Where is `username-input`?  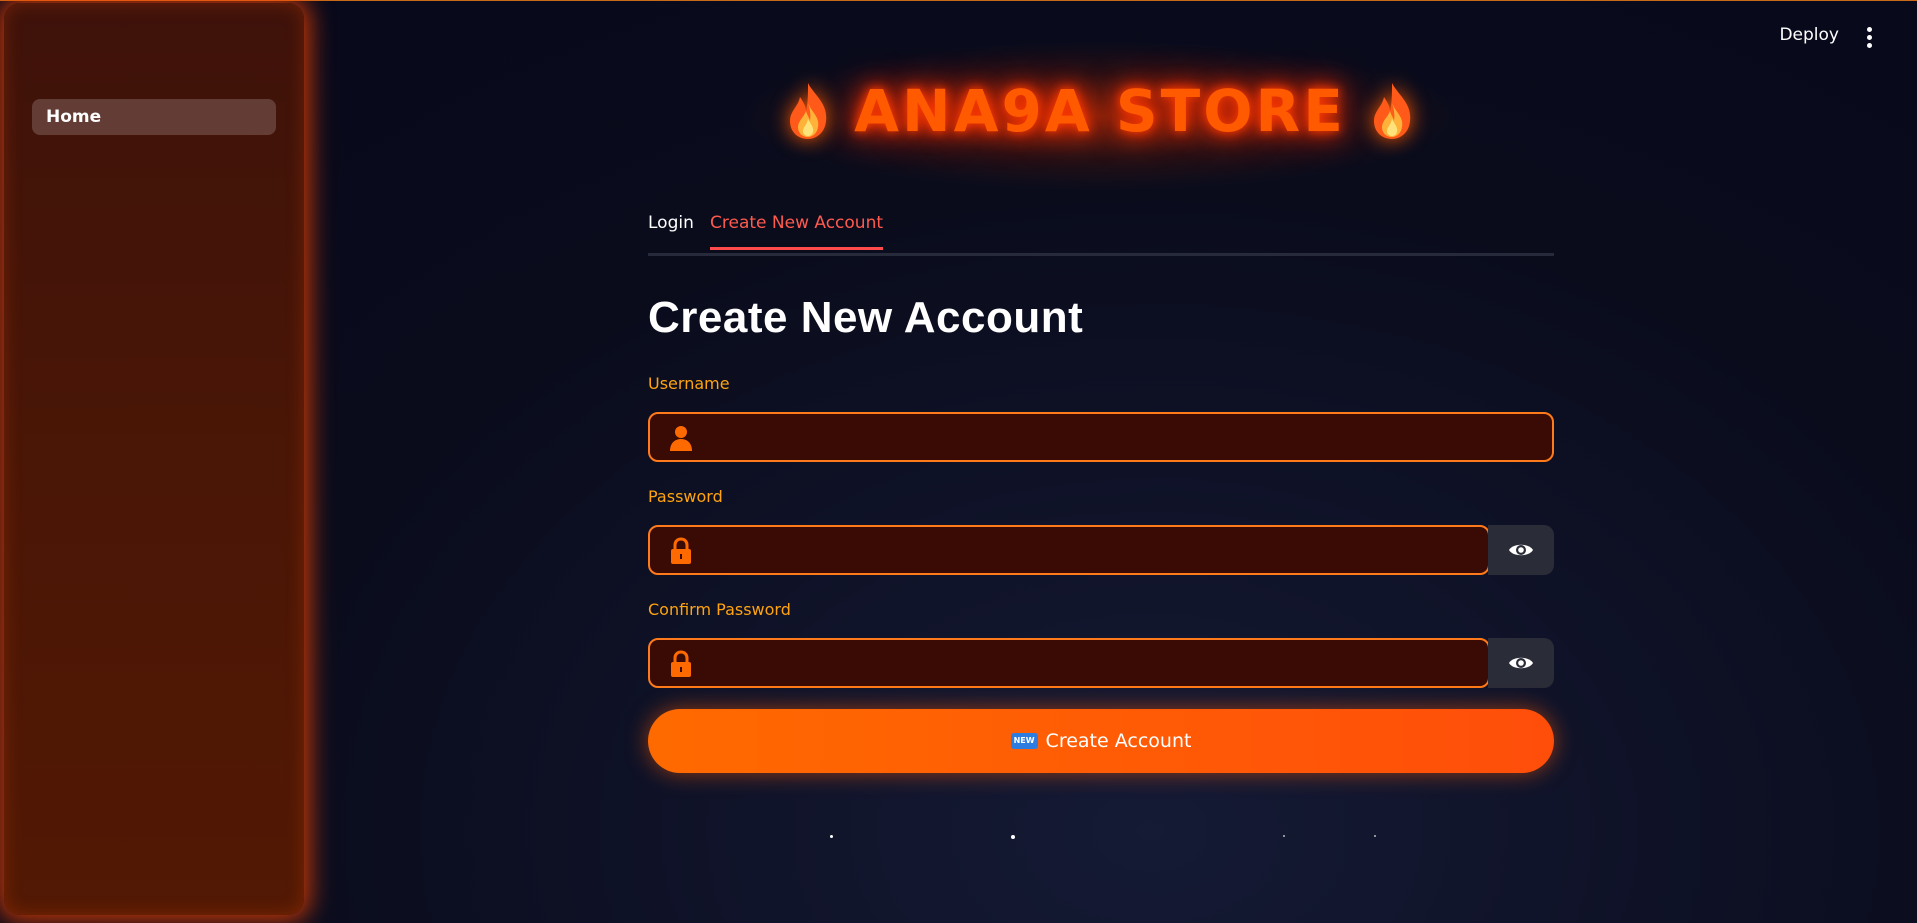
username-input is located at coordinates (1122, 438).